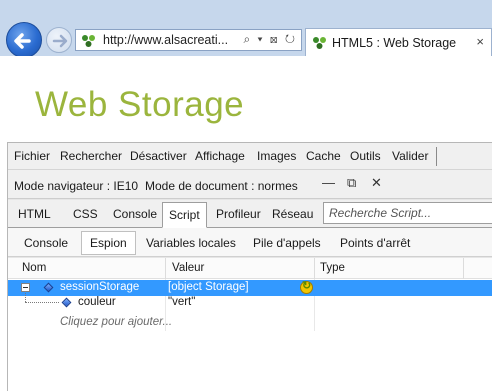 This screenshot has width=492, height=391. I want to click on tab-html: HTML, so click(34, 214).